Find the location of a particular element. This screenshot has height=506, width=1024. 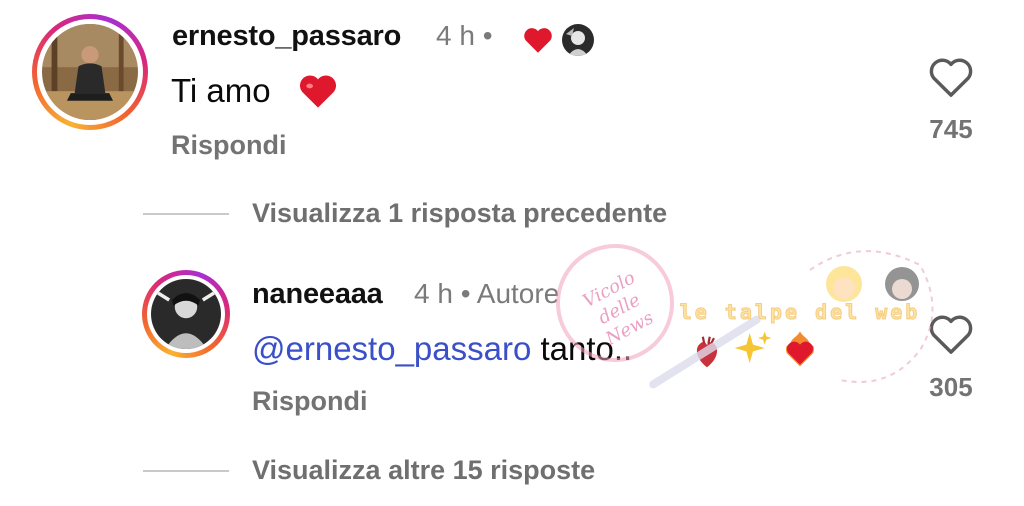

watermark-dashed-path-icon is located at coordinates (871, 316).